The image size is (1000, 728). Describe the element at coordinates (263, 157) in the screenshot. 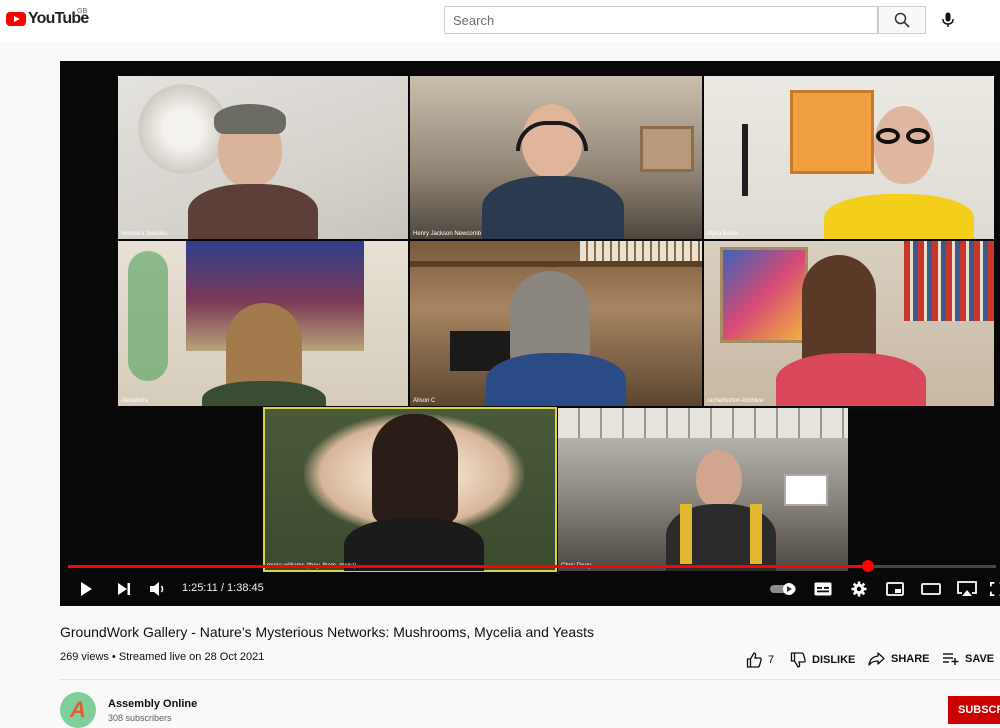

I see `participant-tile-1: Veronica Sekules` at that location.